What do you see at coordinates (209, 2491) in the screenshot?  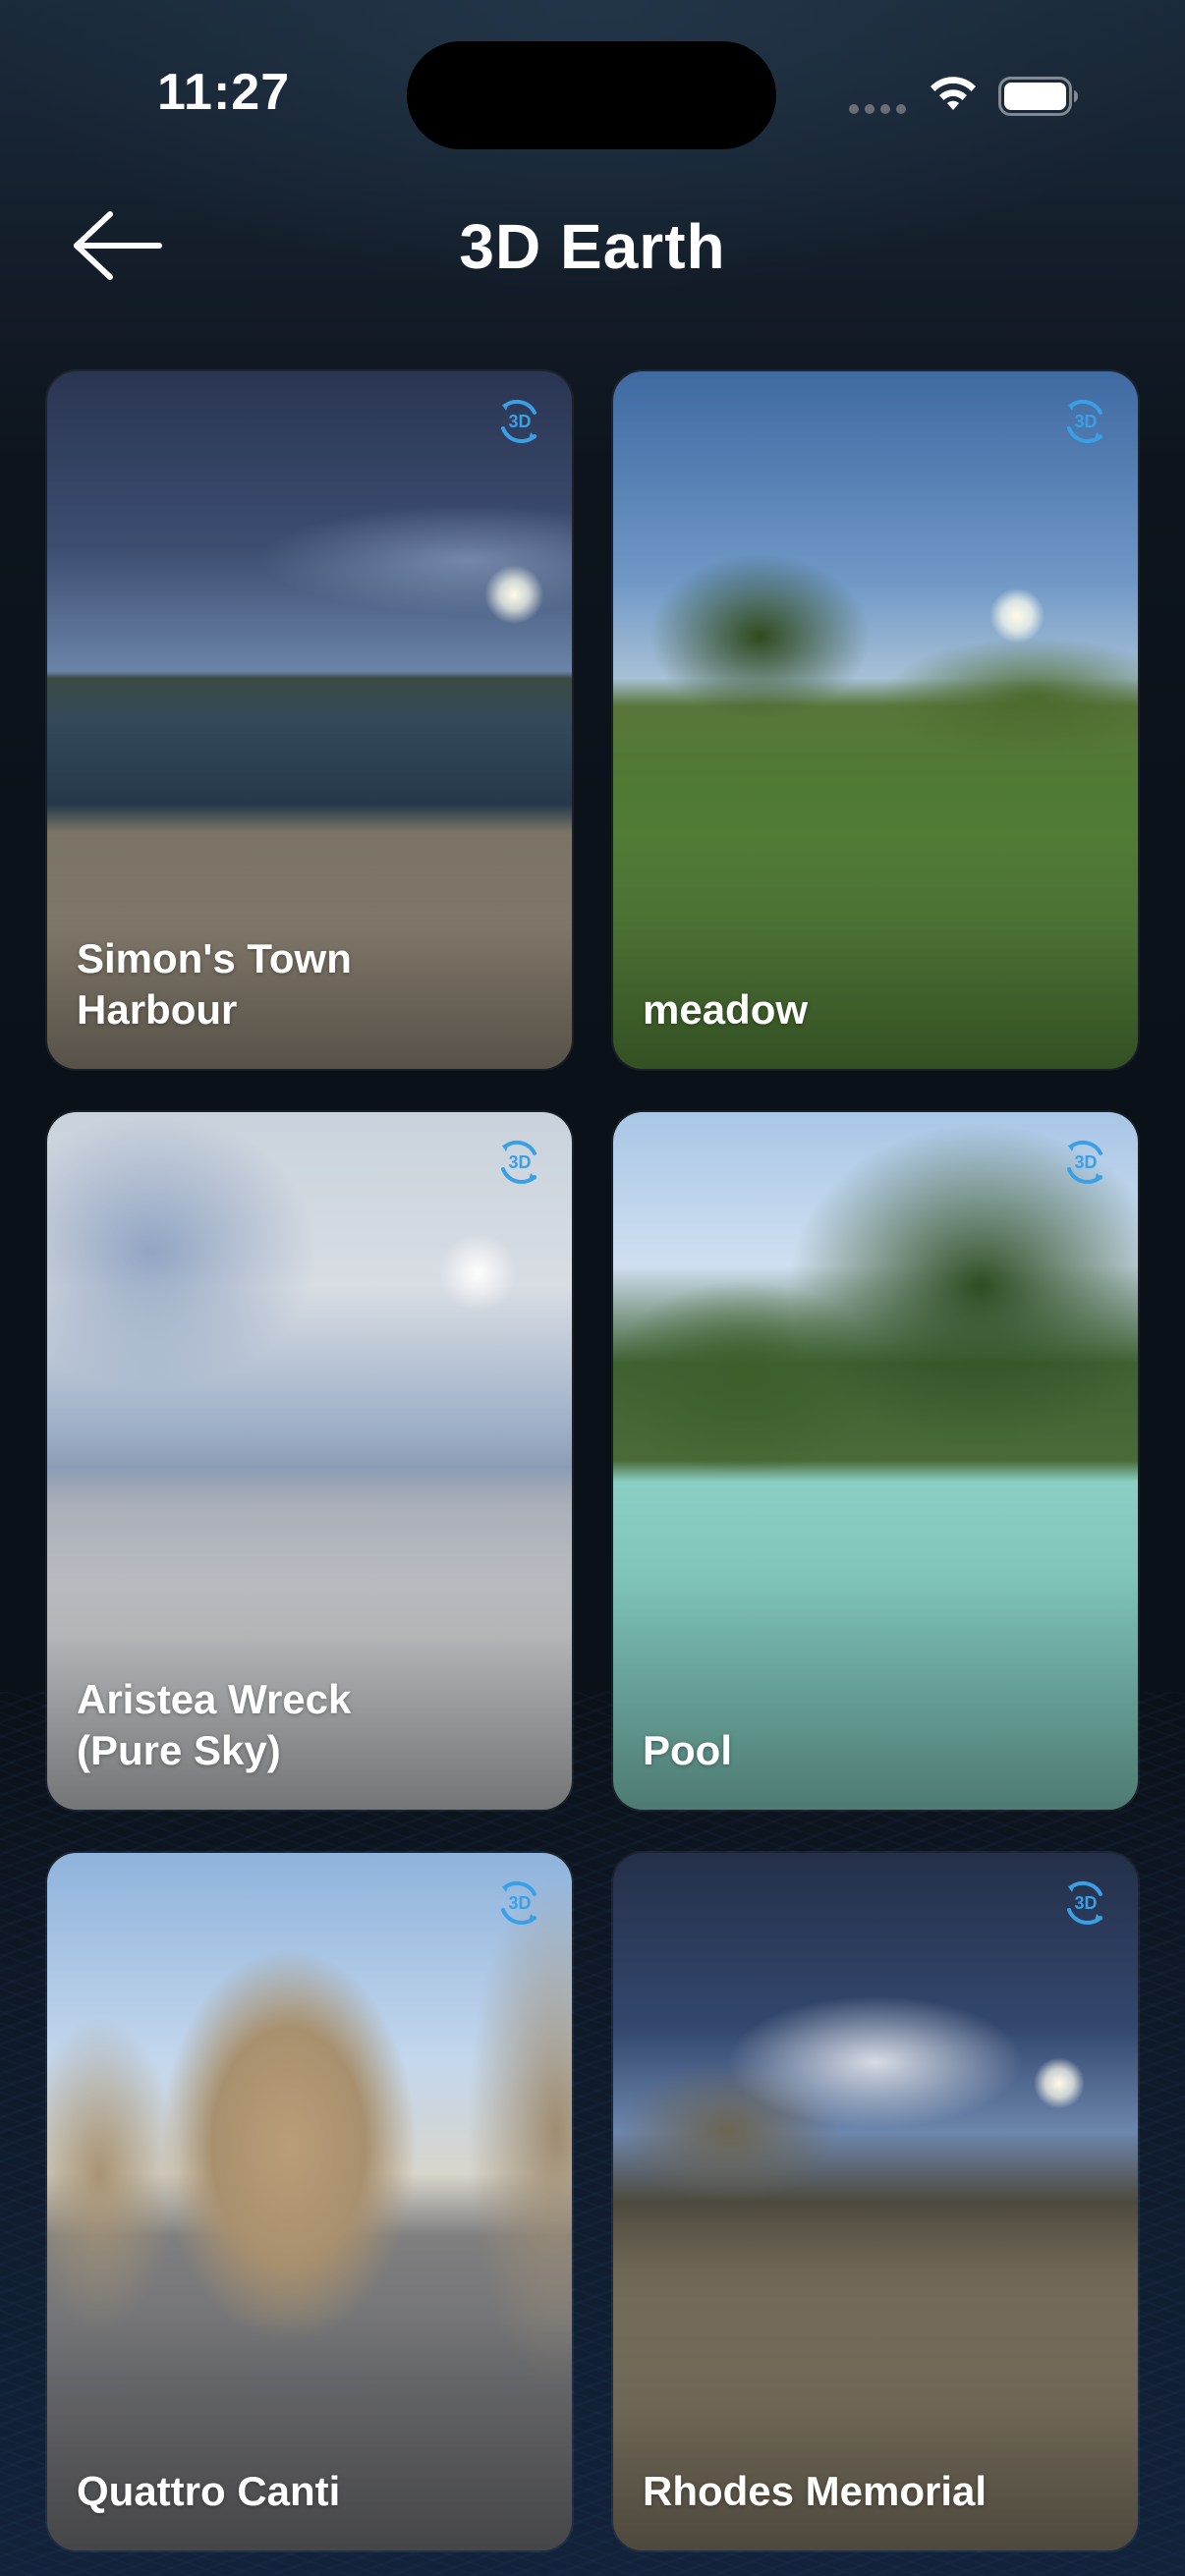 I see `panorama-title: Quattro Canti` at bounding box center [209, 2491].